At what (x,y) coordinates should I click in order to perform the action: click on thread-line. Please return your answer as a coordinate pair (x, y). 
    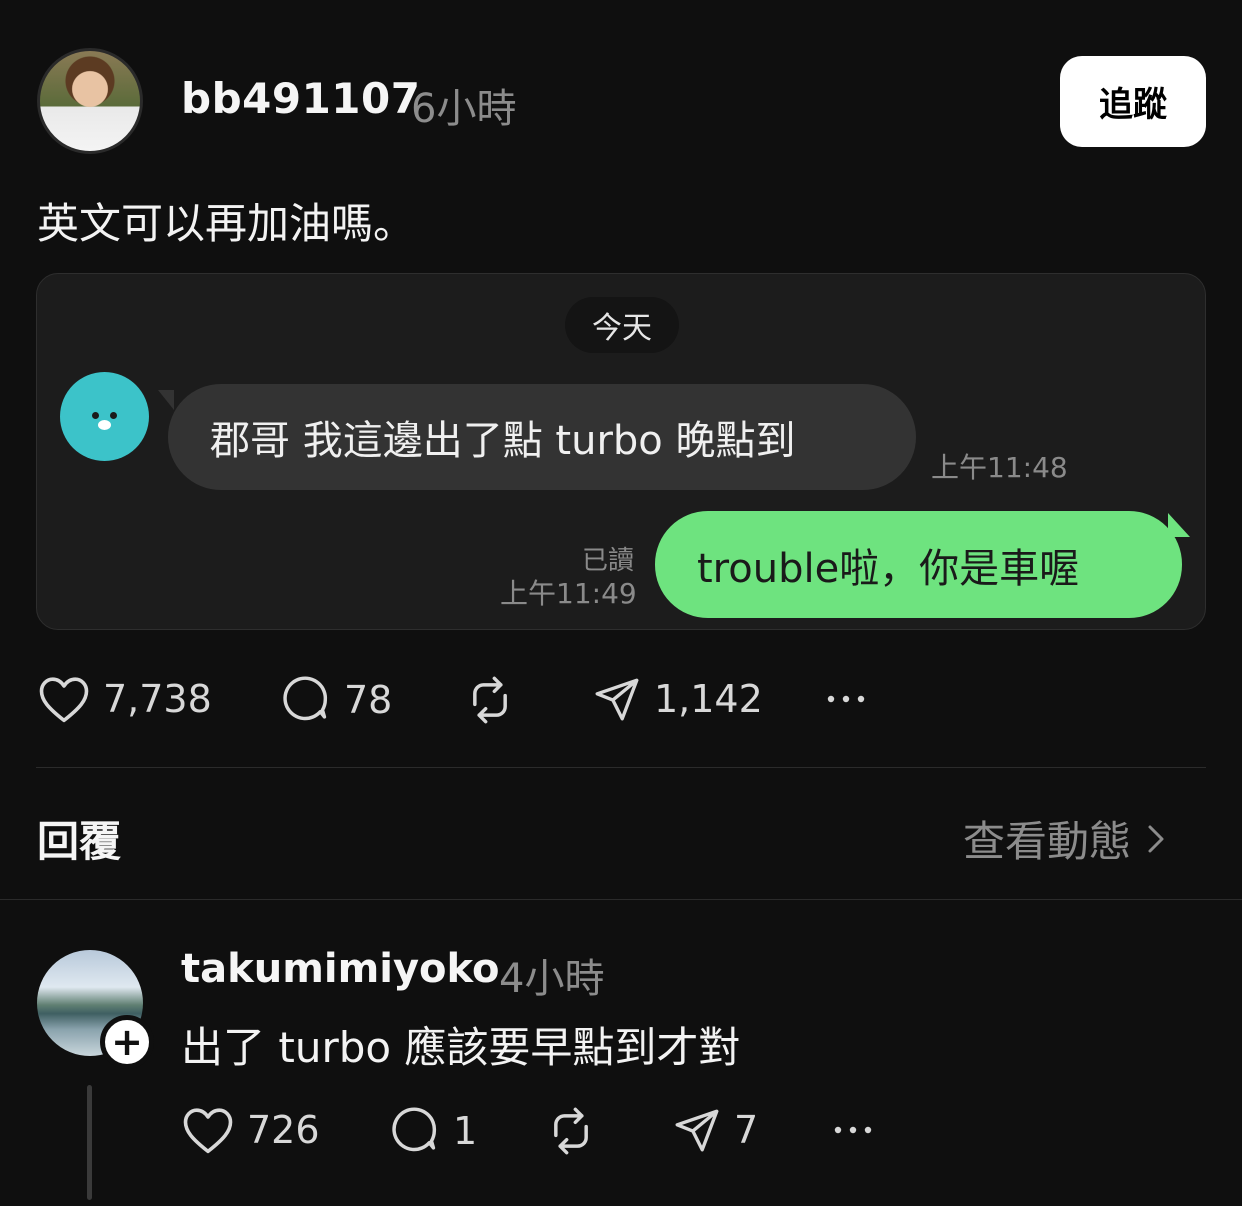
    Looking at the image, I should click on (89, 1142).